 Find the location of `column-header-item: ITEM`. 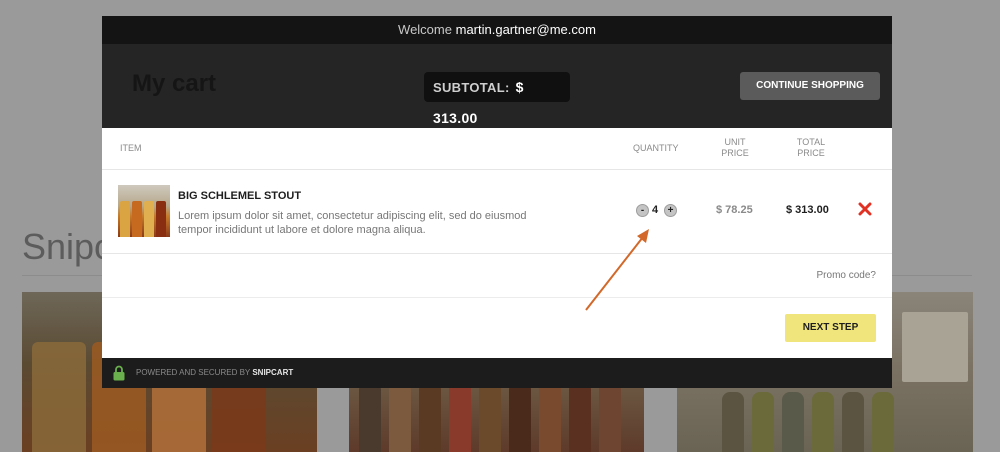

column-header-item: ITEM is located at coordinates (131, 148).